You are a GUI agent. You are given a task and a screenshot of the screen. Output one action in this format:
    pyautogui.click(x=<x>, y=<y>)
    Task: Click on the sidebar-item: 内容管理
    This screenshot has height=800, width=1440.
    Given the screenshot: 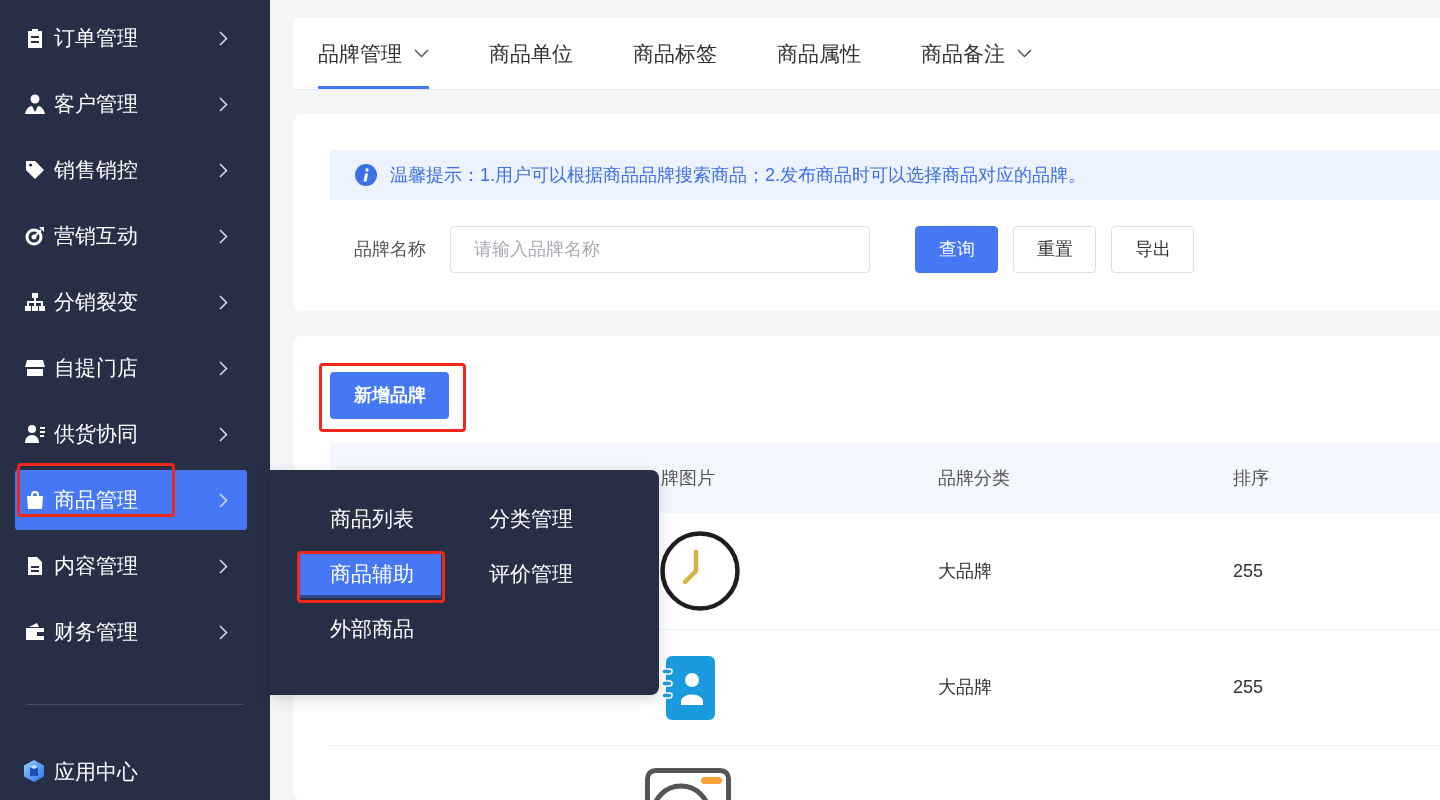 What is the action you would take?
    pyautogui.click(x=131, y=566)
    